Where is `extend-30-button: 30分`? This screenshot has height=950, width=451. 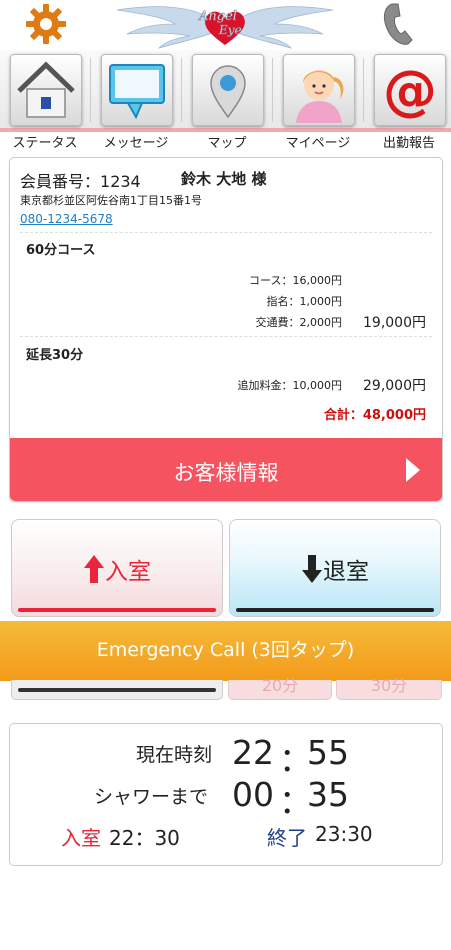 extend-30-button: 30分 is located at coordinates (389, 688).